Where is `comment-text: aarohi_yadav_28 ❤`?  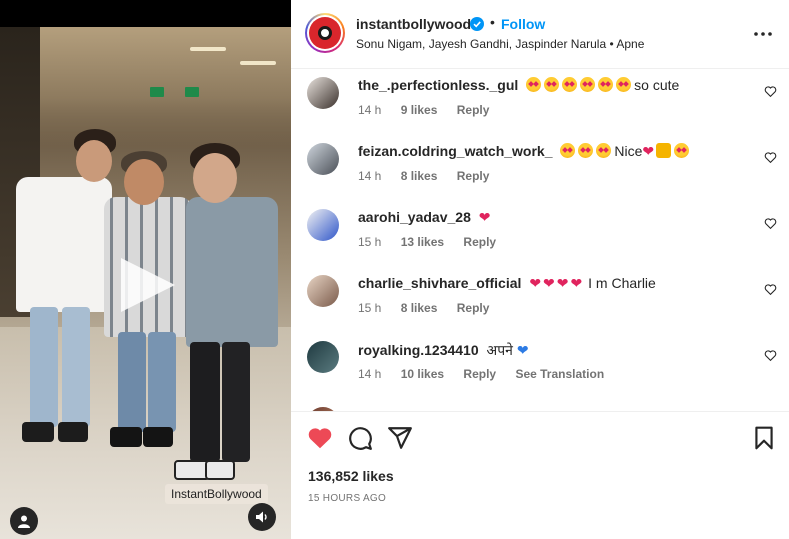
comment-text: aarohi_yadav_28 ❤ is located at coordinates (425, 217).